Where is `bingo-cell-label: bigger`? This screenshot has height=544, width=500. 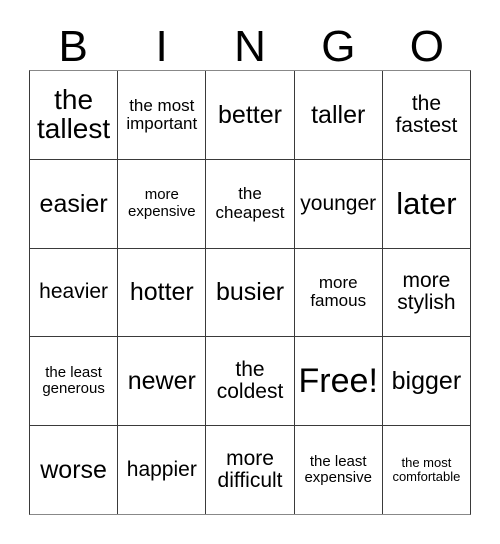
bingo-cell-label: bigger is located at coordinates (426, 381).